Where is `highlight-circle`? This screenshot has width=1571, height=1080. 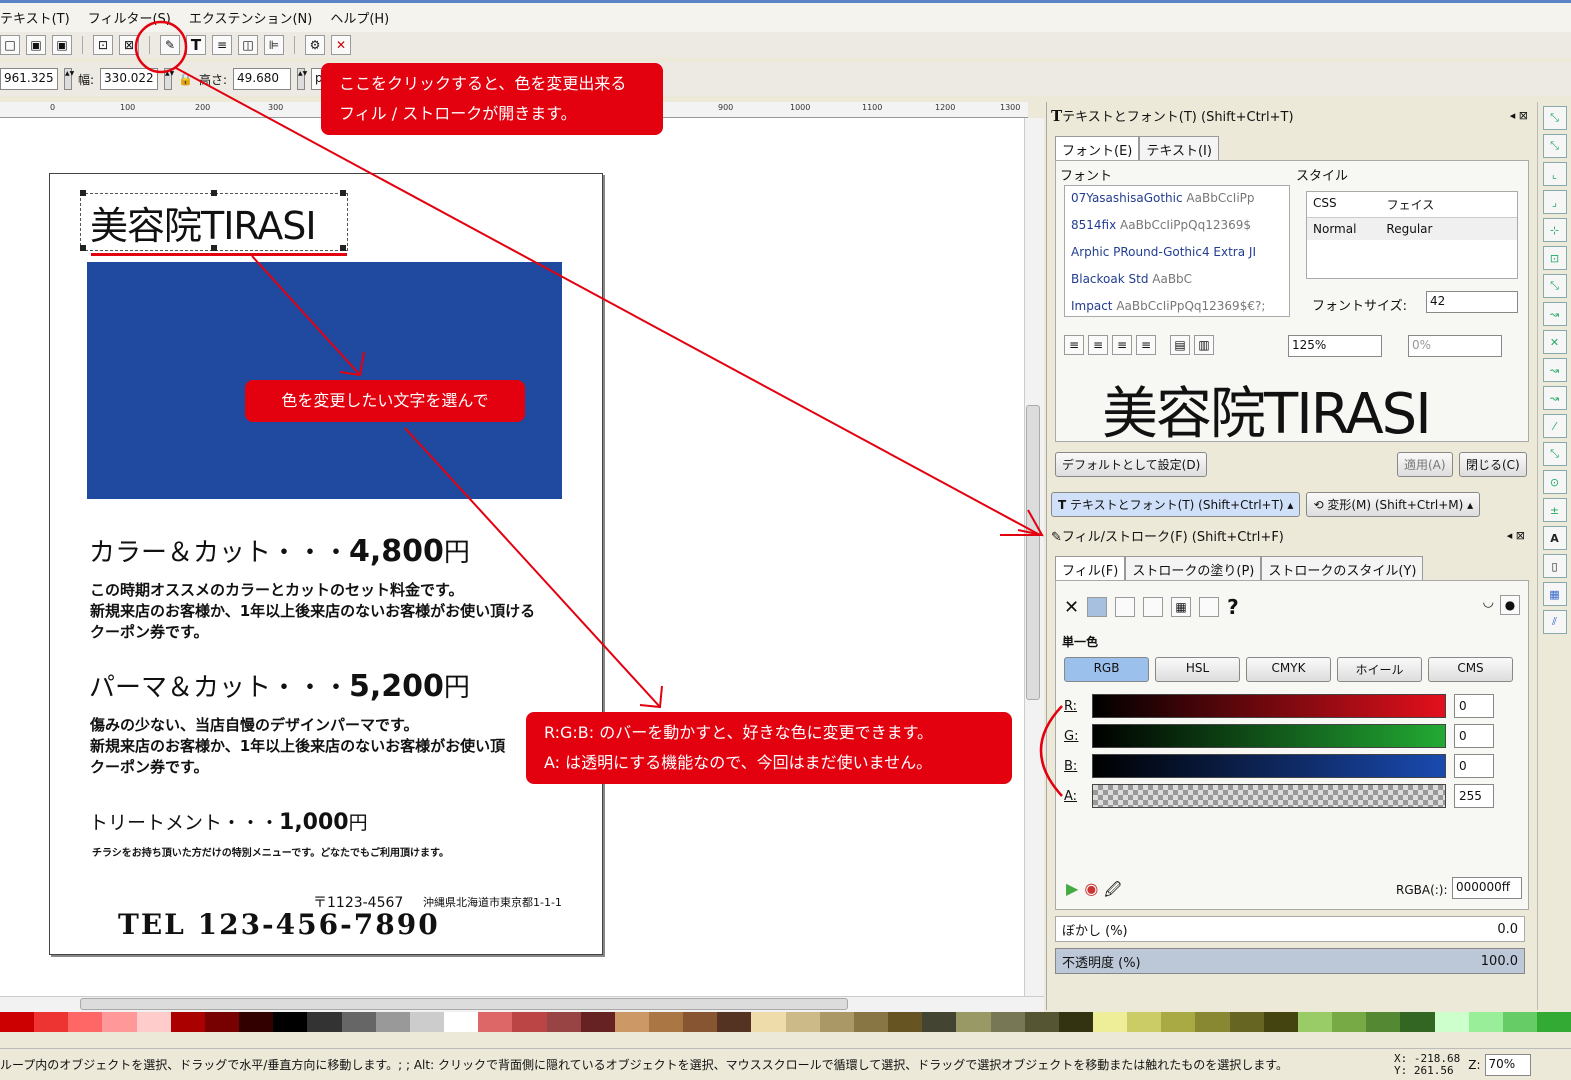
highlight-circle is located at coordinates (161, 47).